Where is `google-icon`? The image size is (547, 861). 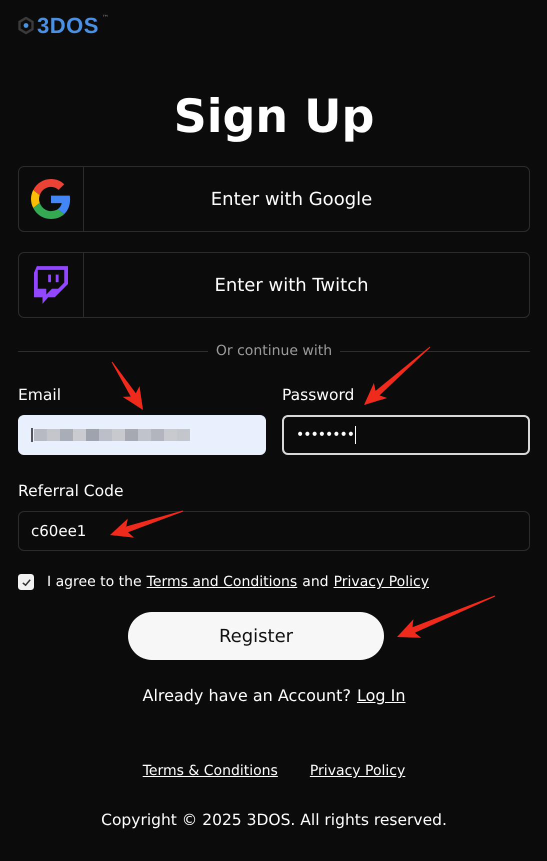
google-icon is located at coordinates (51, 199).